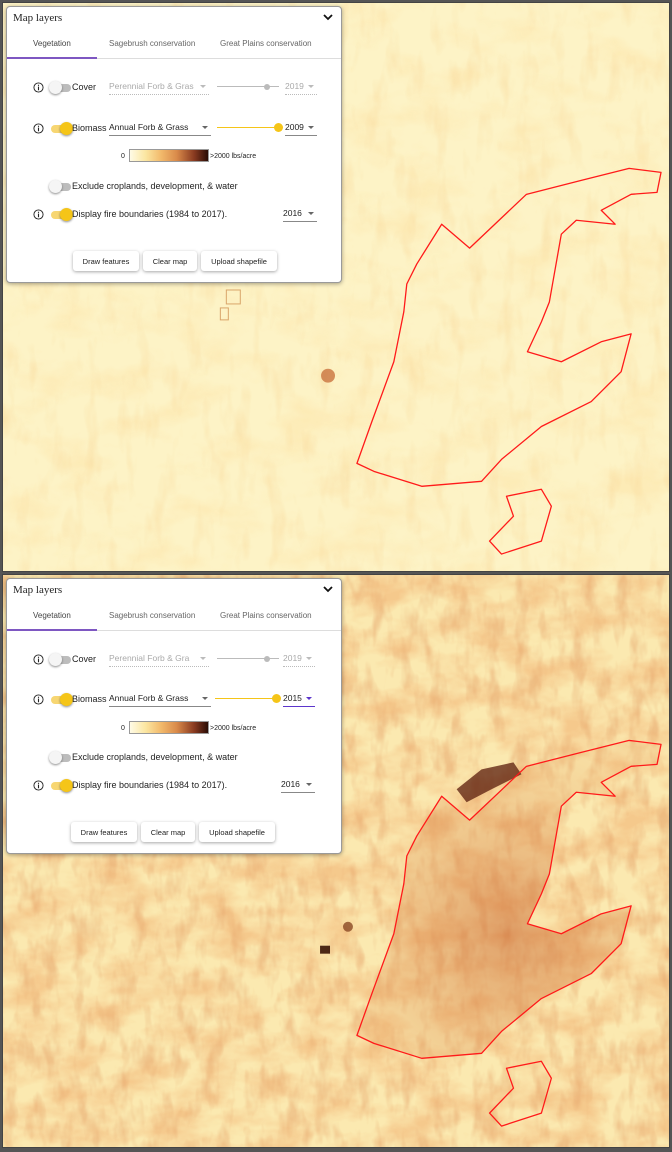 This screenshot has width=672, height=1152. What do you see at coordinates (151, 86) in the screenshot?
I see `cover-type-value: Perennial Forb & Gras` at bounding box center [151, 86].